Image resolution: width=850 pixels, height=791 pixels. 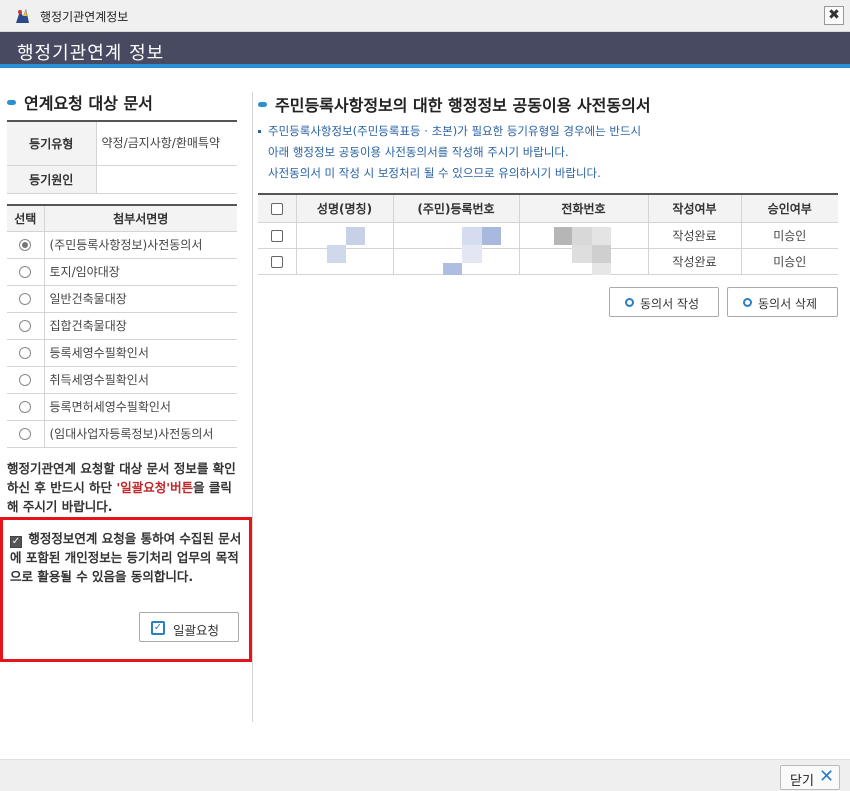 What do you see at coordinates (166, 179) in the screenshot?
I see `info-value` at bounding box center [166, 179].